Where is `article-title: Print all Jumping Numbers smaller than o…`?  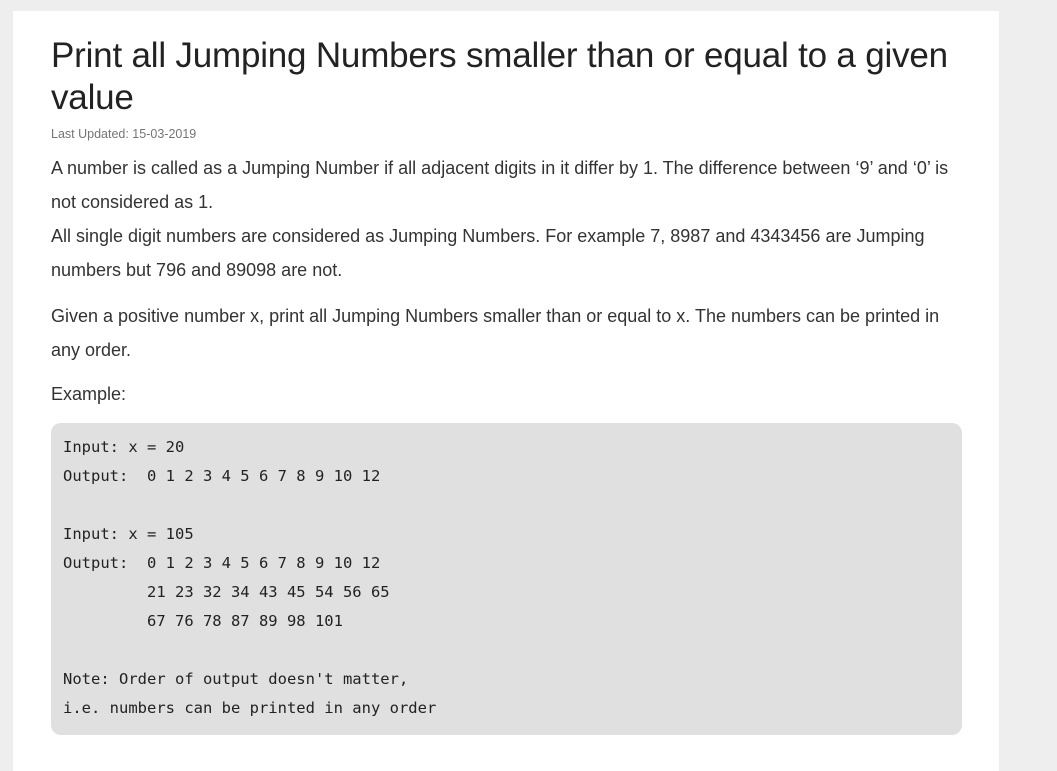
article-title: Print all Jumping Numbers smaller than o… is located at coordinates (499, 76).